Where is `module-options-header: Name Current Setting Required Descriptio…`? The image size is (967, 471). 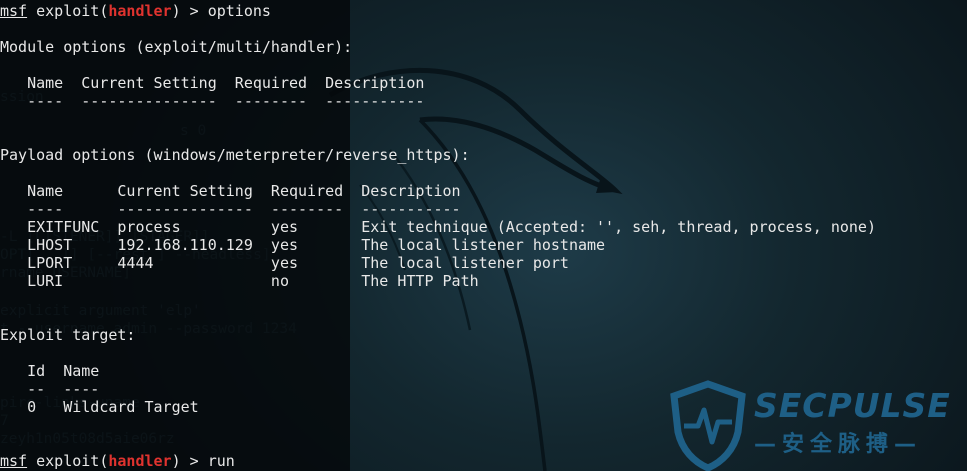 module-options-header: Name Current Setting Required Descriptio… is located at coordinates (212, 83).